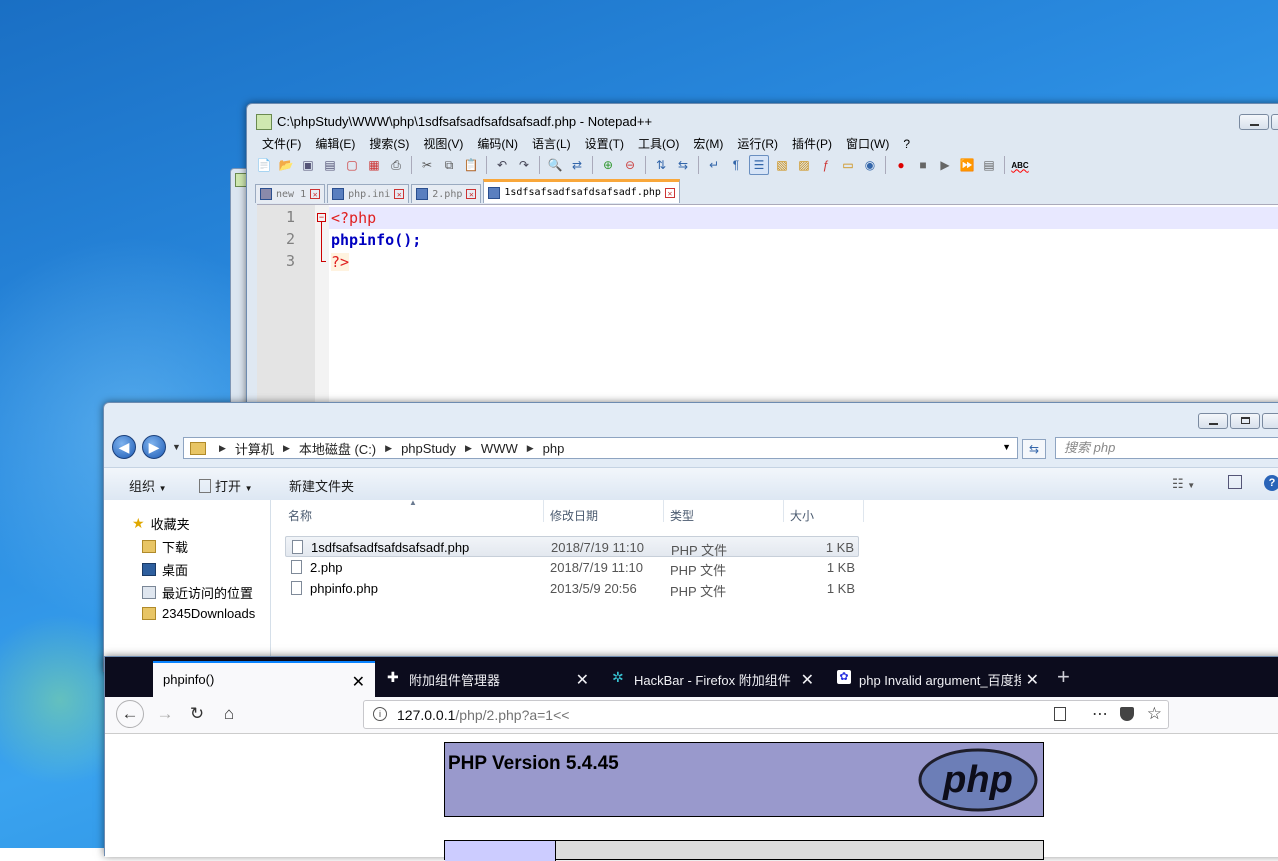 The height and width of the screenshot is (861, 1278). Describe the element at coordinates (264, 165) in the screenshot. I see `new-file-icon: 📄` at that location.